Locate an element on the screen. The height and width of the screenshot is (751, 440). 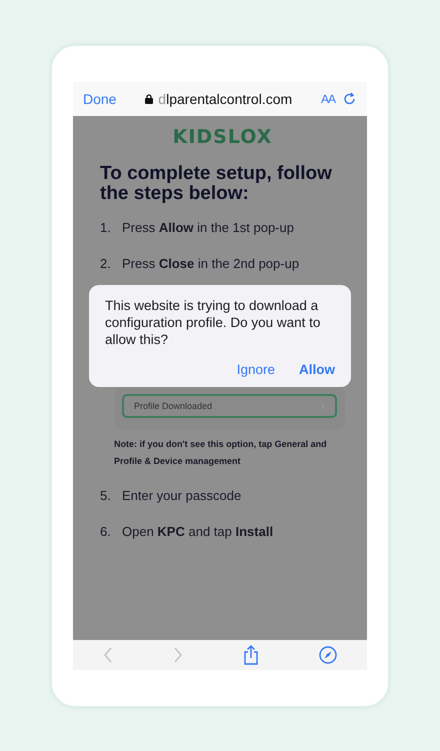
dialog-message: This website is trying to download a configuration profile. Do you want to allow this? is located at coordinates (213, 322).